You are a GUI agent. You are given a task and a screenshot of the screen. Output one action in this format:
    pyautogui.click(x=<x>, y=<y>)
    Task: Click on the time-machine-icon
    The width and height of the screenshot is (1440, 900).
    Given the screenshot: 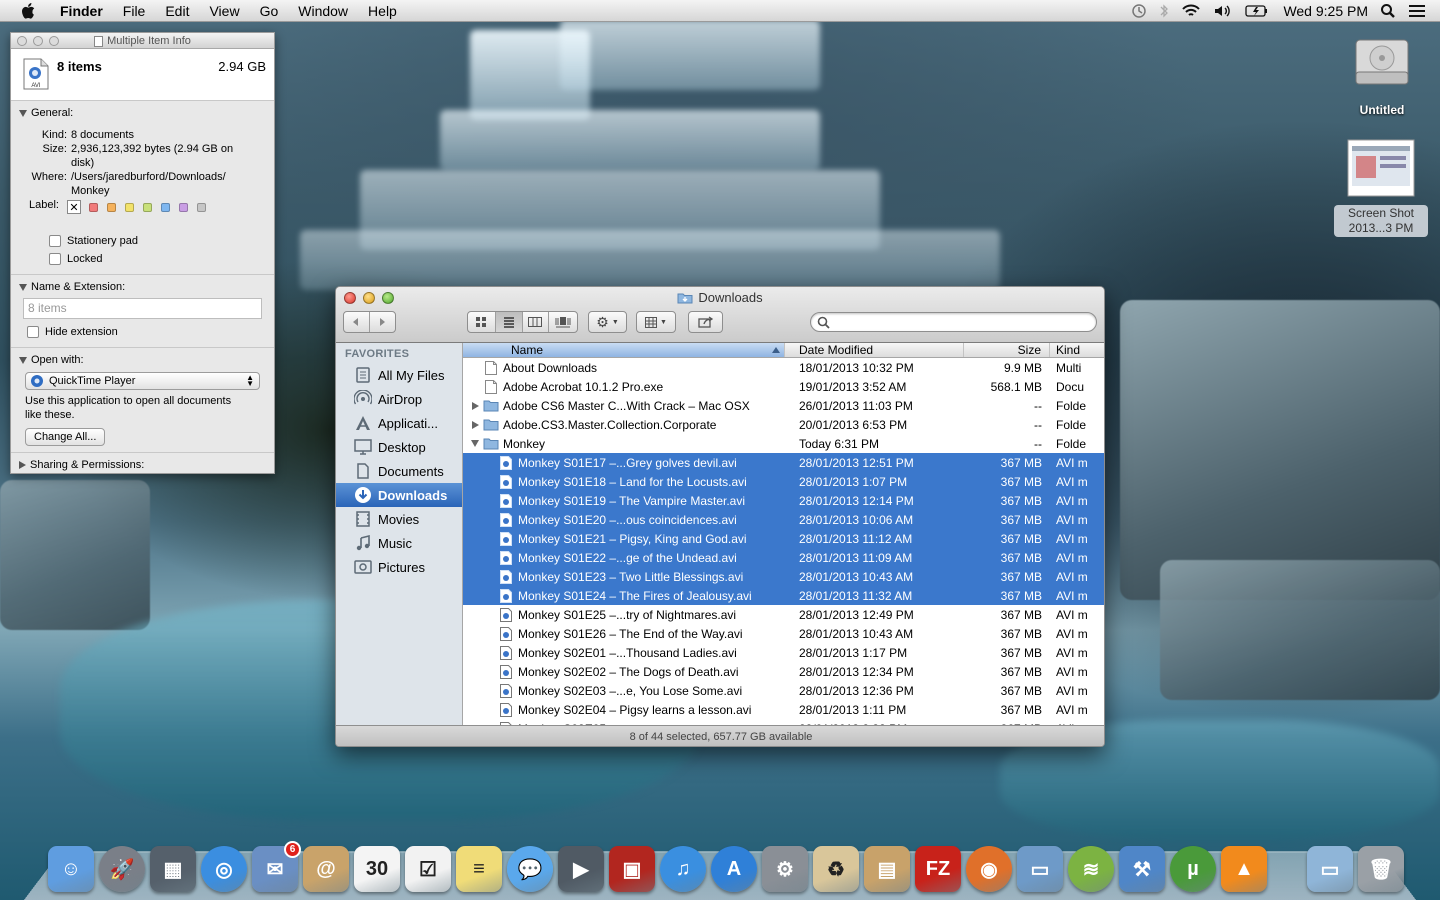 What is the action you would take?
    pyautogui.click(x=1139, y=11)
    